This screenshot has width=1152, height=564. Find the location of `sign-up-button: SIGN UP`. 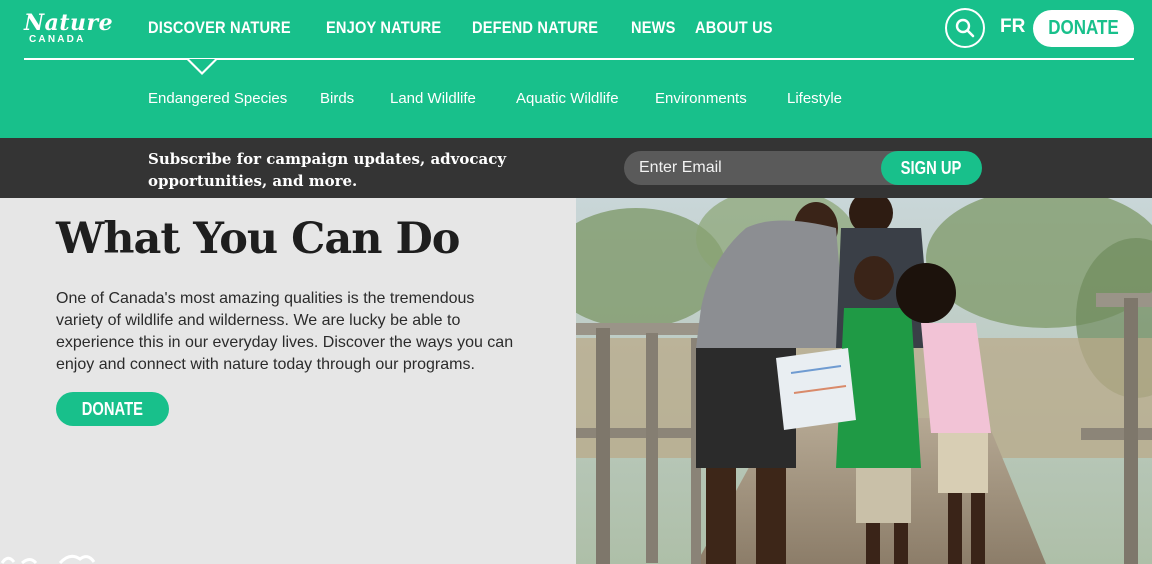

sign-up-button: SIGN UP is located at coordinates (931, 168).